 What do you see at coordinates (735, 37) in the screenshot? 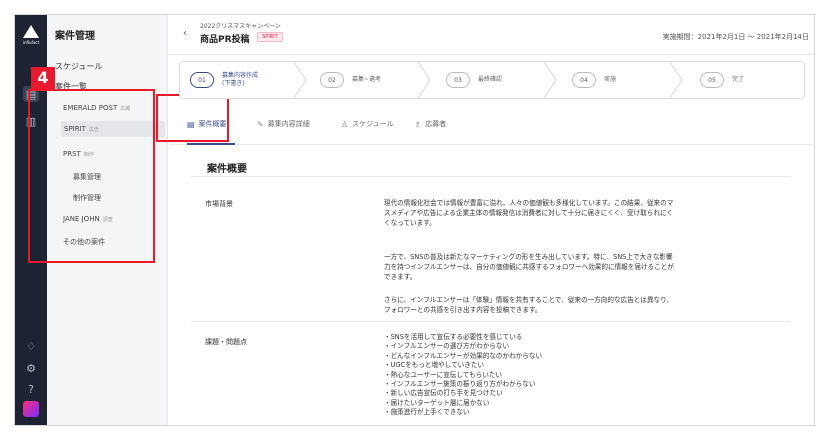
I see `period-text: 実施期間：2021年2月1日 〜 2021年2月14日` at bounding box center [735, 37].